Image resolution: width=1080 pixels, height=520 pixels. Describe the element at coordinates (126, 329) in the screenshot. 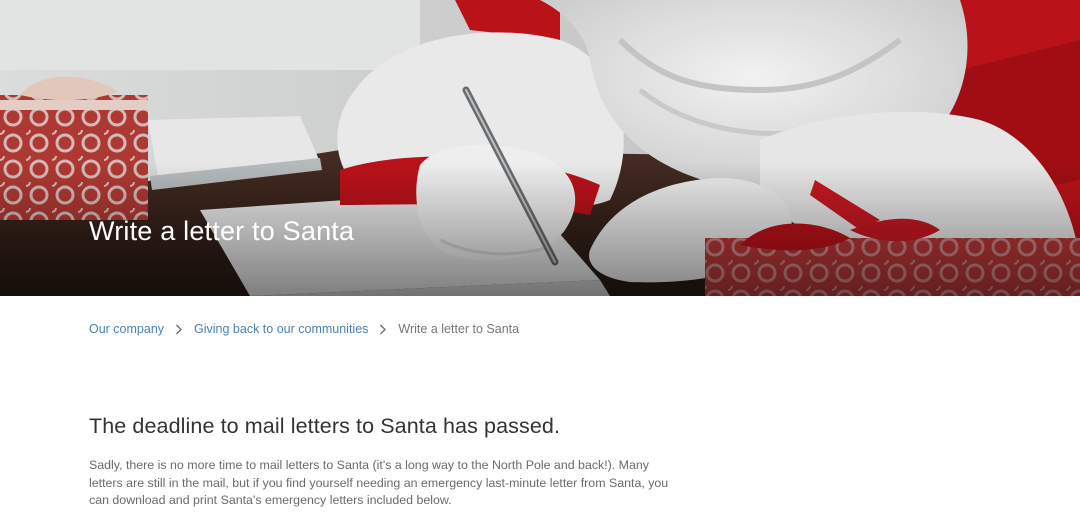

I see `breadcrumb-item-our-company: Our company` at that location.